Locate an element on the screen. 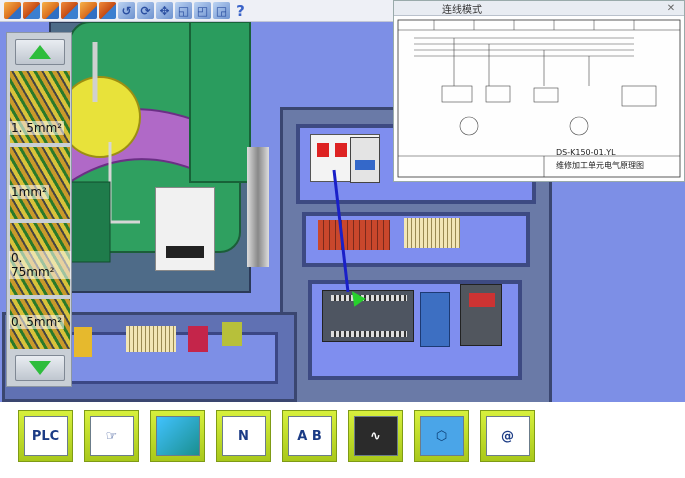 This screenshot has height=478, width=685. wire-option-4: 0. 5mm² is located at coordinates (37, 322).